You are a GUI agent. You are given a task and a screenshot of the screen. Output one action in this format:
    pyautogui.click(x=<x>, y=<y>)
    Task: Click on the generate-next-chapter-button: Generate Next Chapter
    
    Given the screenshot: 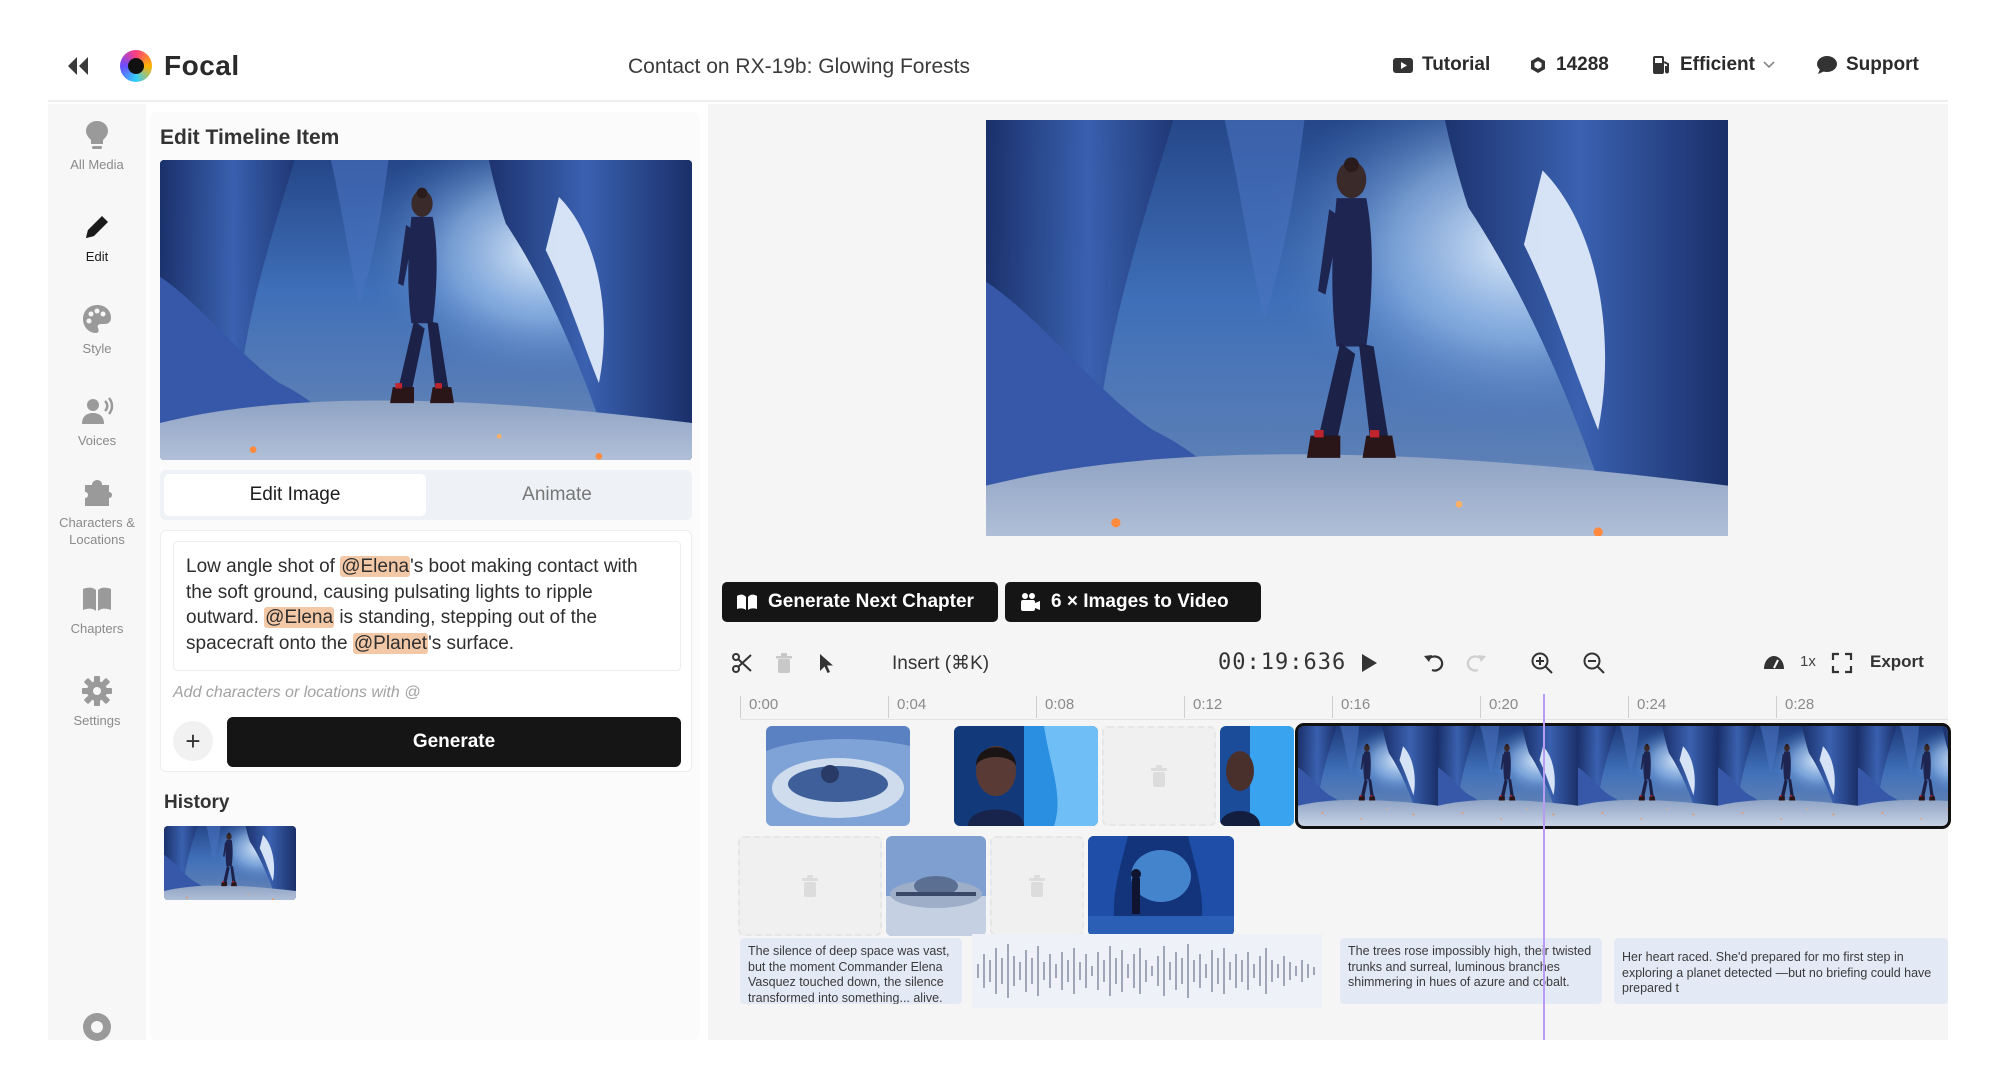 What is the action you would take?
    pyautogui.click(x=860, y=602)
    